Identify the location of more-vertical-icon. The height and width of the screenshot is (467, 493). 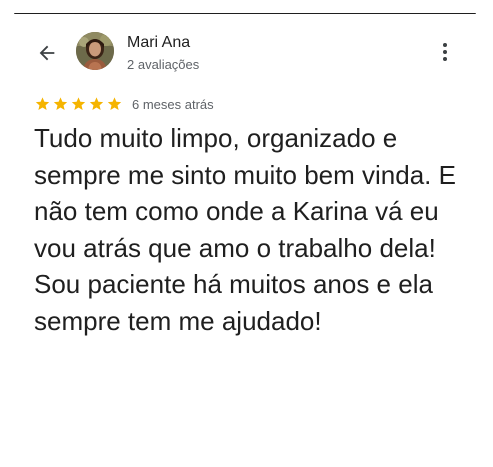
(445, 52).